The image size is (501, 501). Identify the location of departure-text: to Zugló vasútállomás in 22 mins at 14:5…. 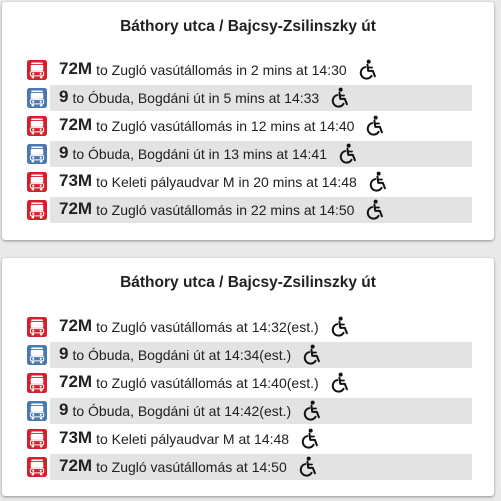
(225, 210).